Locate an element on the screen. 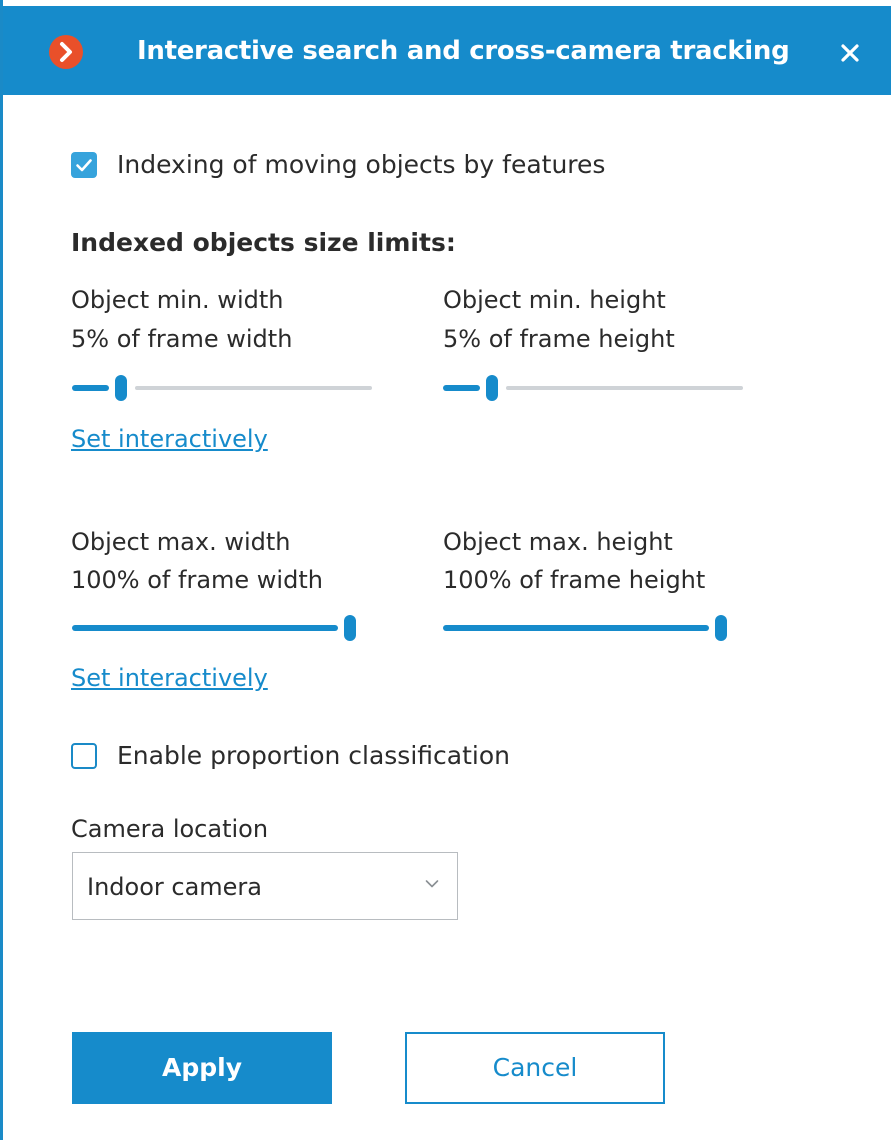 The image size is (891, 1140). camera-location-label: Camera location is located at coordinates (170, 829).